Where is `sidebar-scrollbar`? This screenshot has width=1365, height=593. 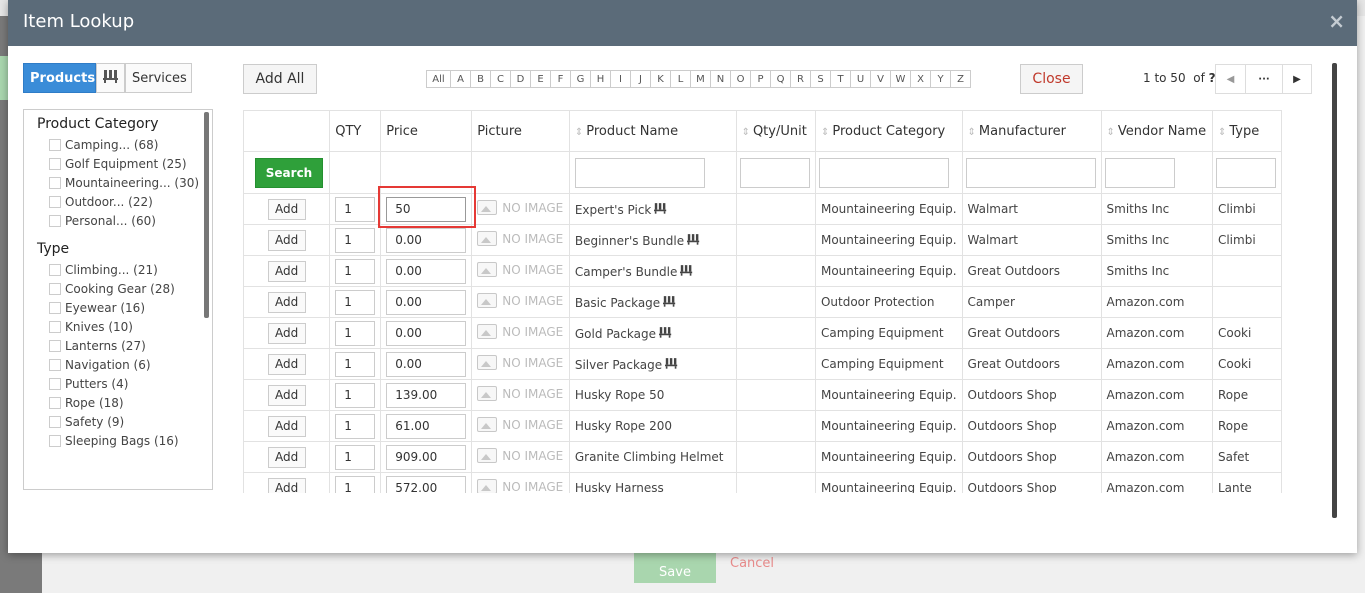
sidebar-scrollbar is located at coordinates (206, 215).